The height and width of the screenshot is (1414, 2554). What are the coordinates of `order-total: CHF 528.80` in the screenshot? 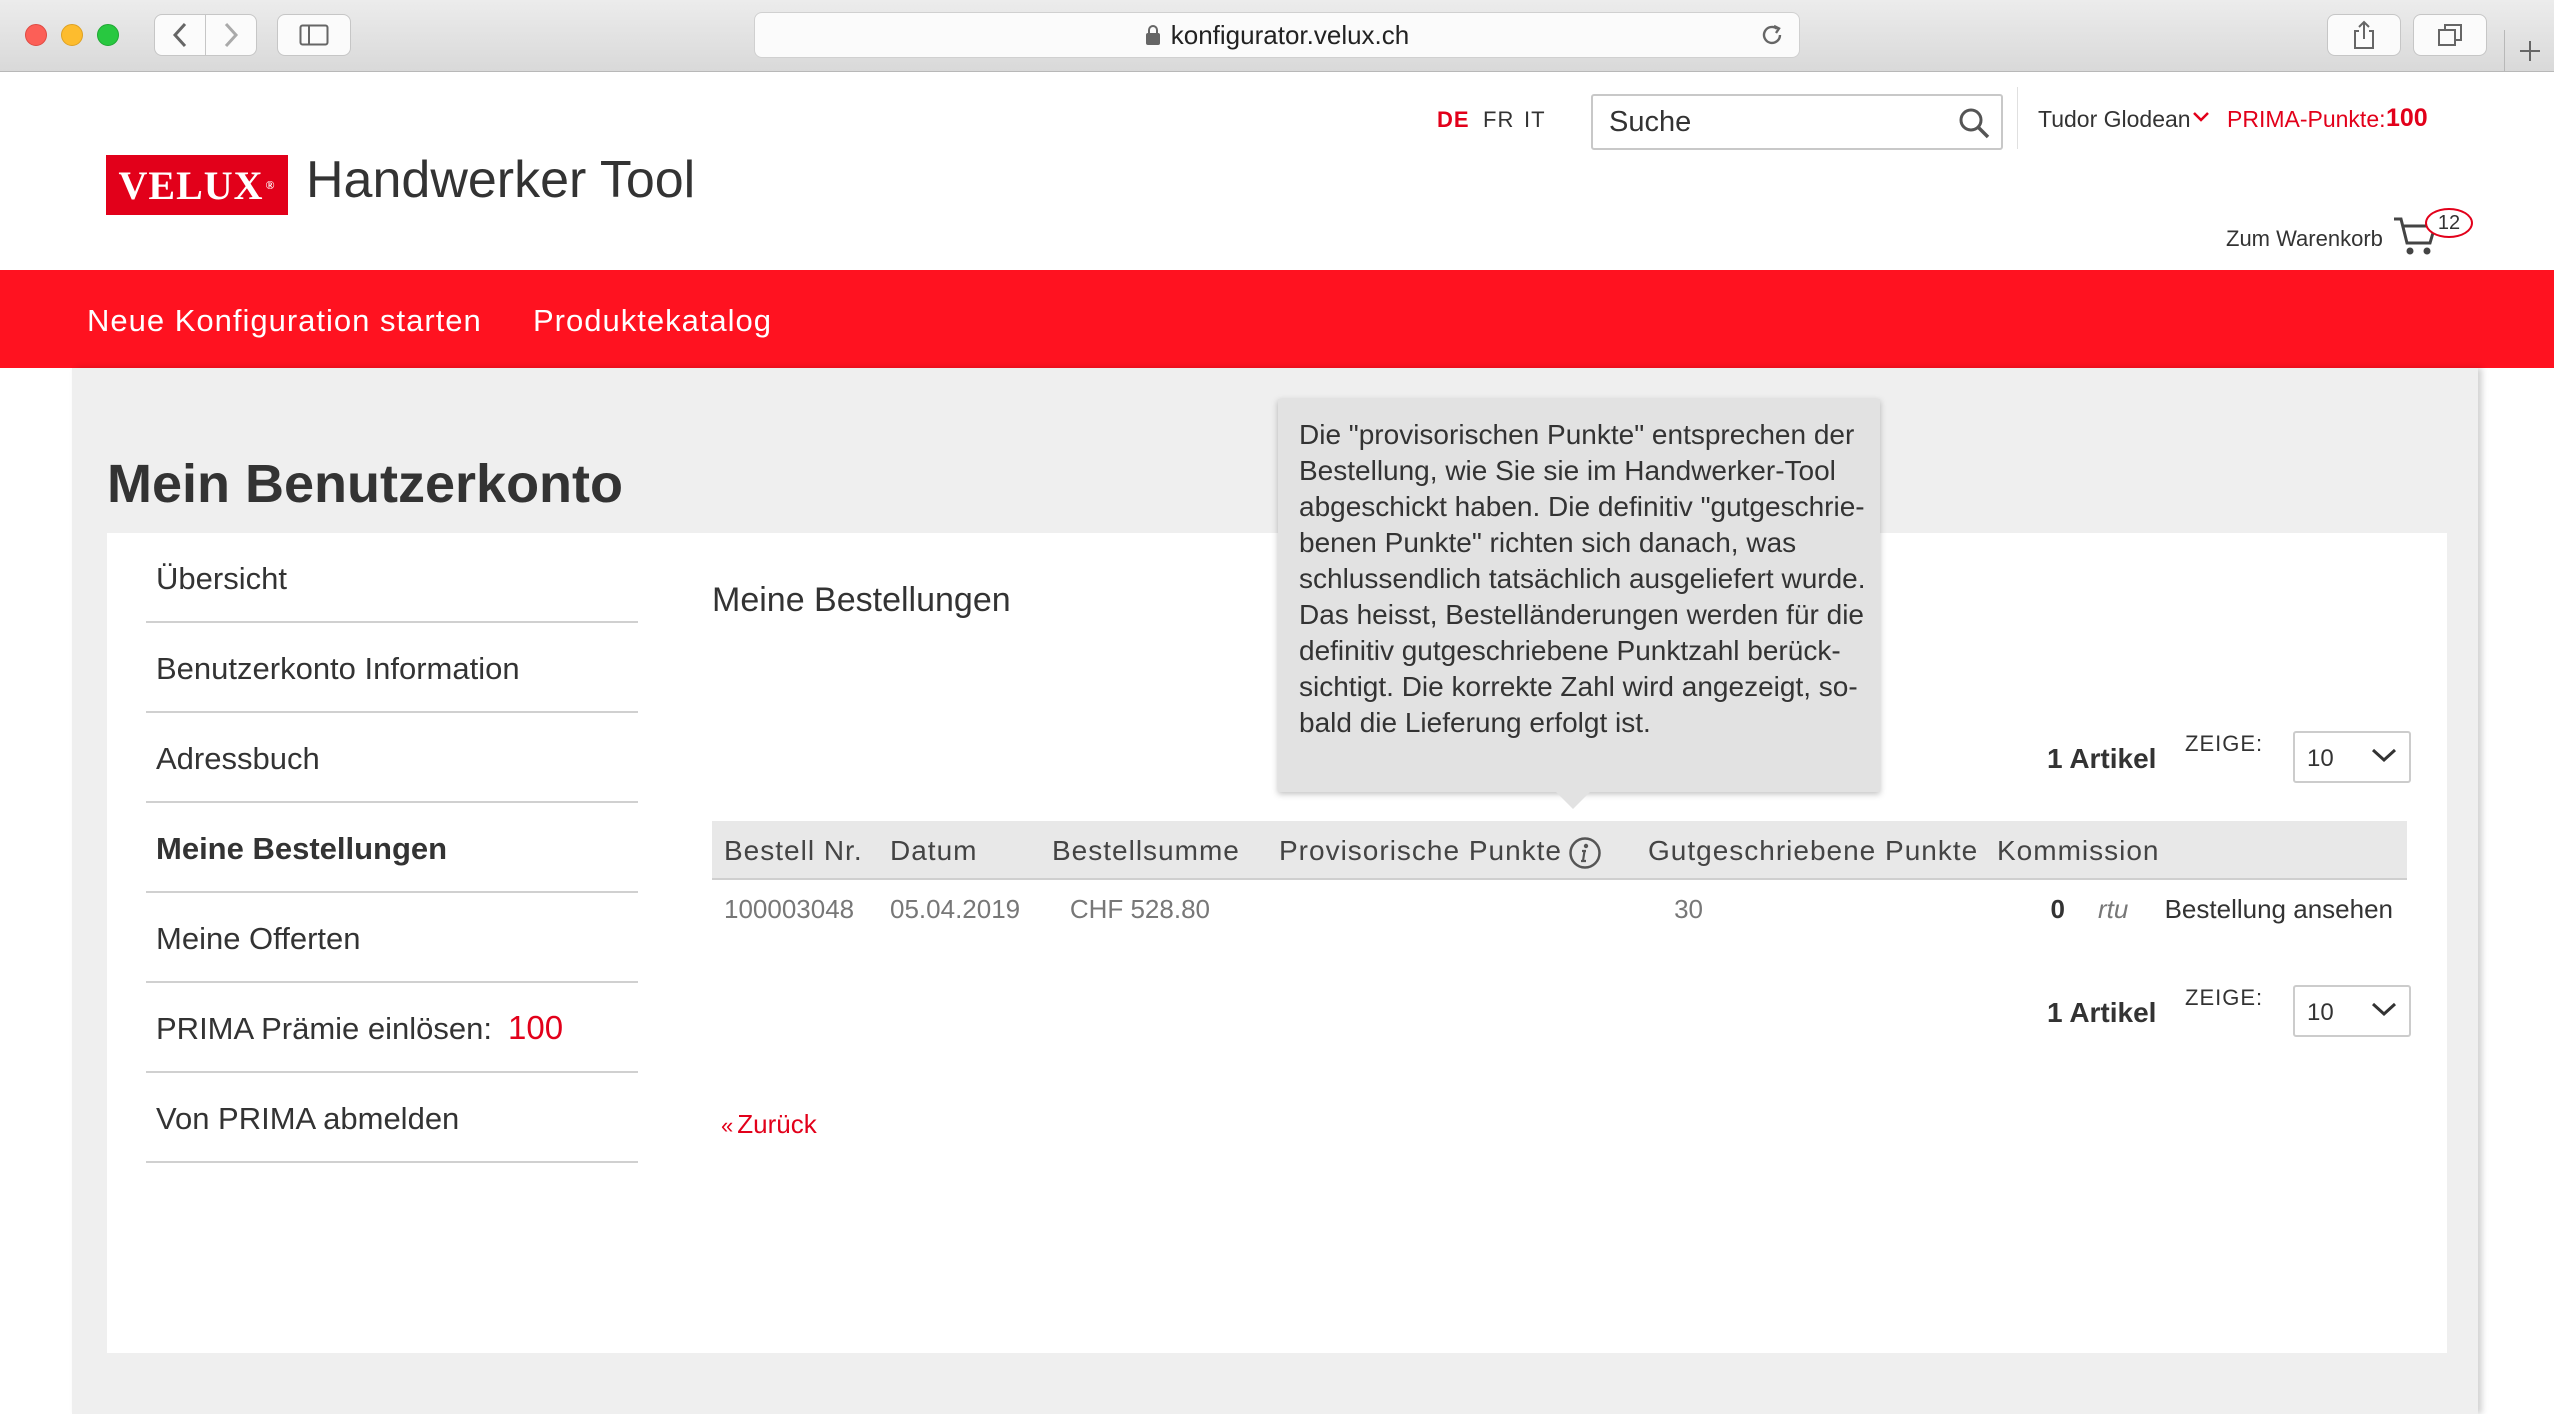 It's located at (1139, 909).